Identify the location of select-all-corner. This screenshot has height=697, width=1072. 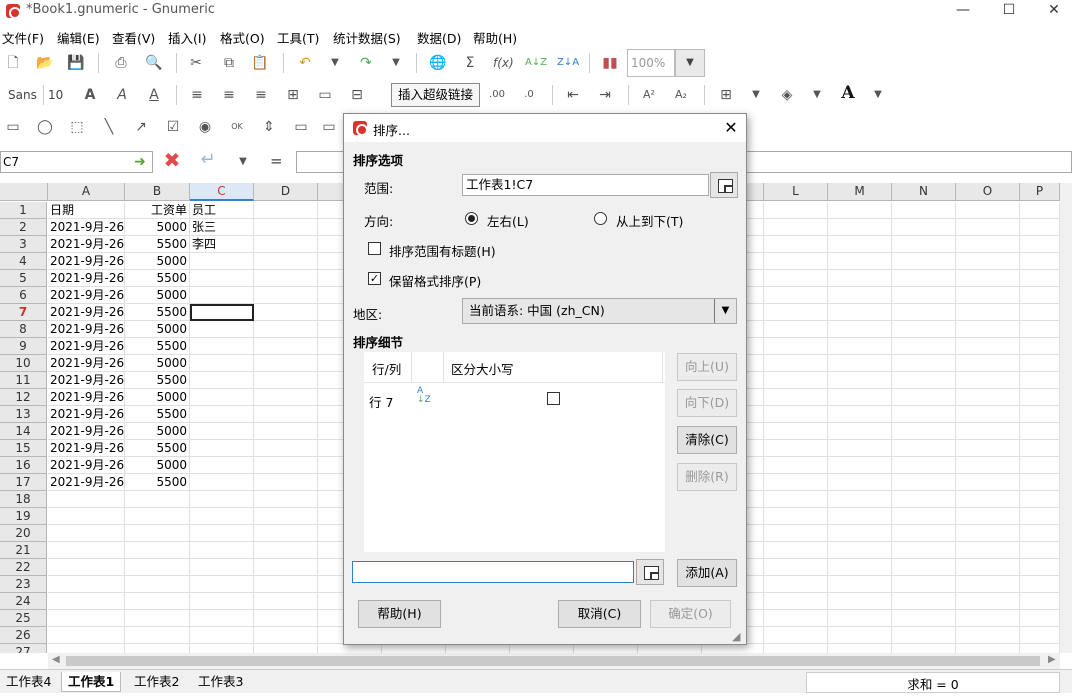
(24, 192).